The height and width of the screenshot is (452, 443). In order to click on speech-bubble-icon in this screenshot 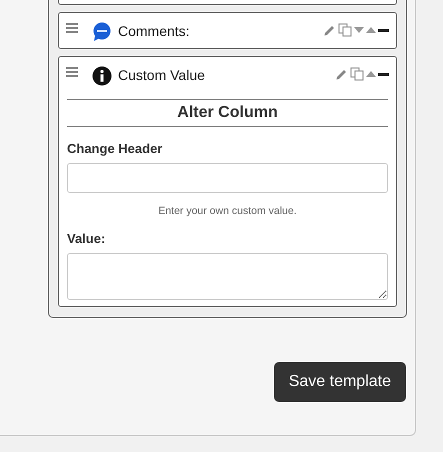, I will do `click(102, 32)`.